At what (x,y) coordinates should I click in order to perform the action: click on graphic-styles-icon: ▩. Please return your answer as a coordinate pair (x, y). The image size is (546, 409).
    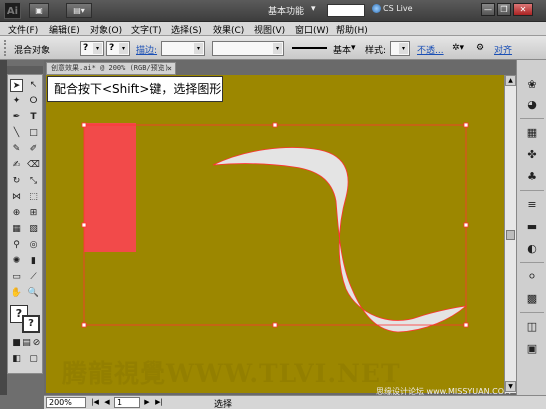
    Looking at the image, I should click on (532, 299).